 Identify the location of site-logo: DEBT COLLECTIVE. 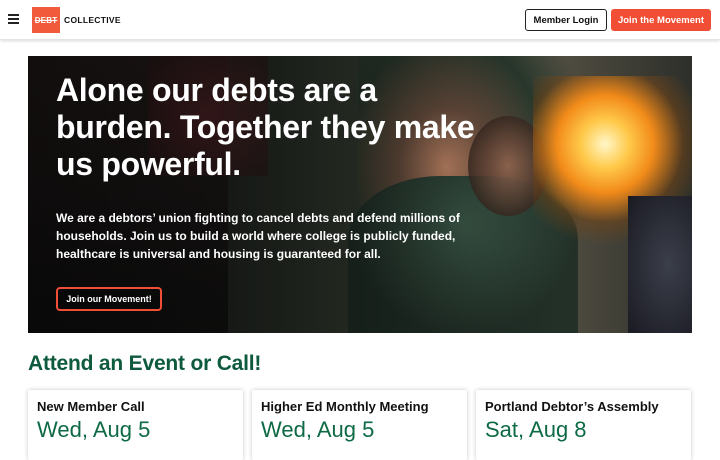
(76, 20).